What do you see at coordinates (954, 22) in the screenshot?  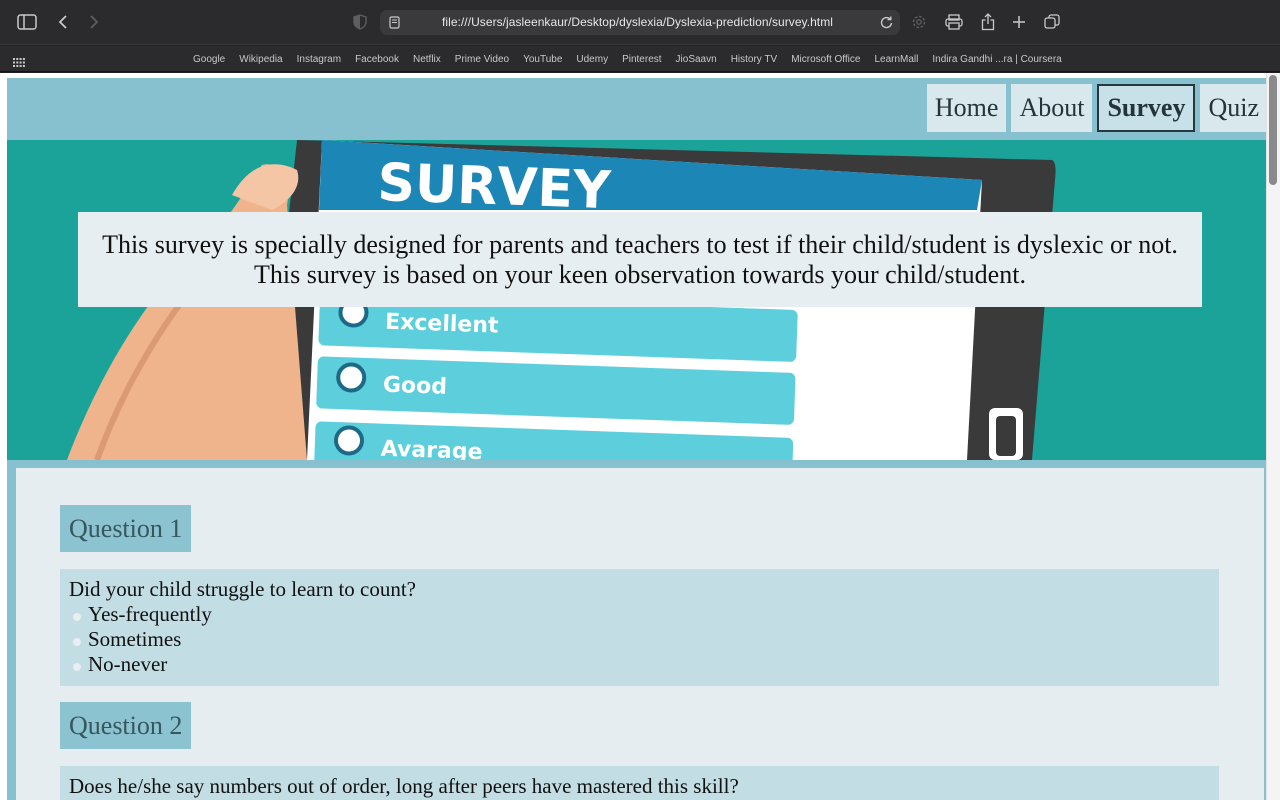 I see `print-icon` at bounding box center [954, 22].